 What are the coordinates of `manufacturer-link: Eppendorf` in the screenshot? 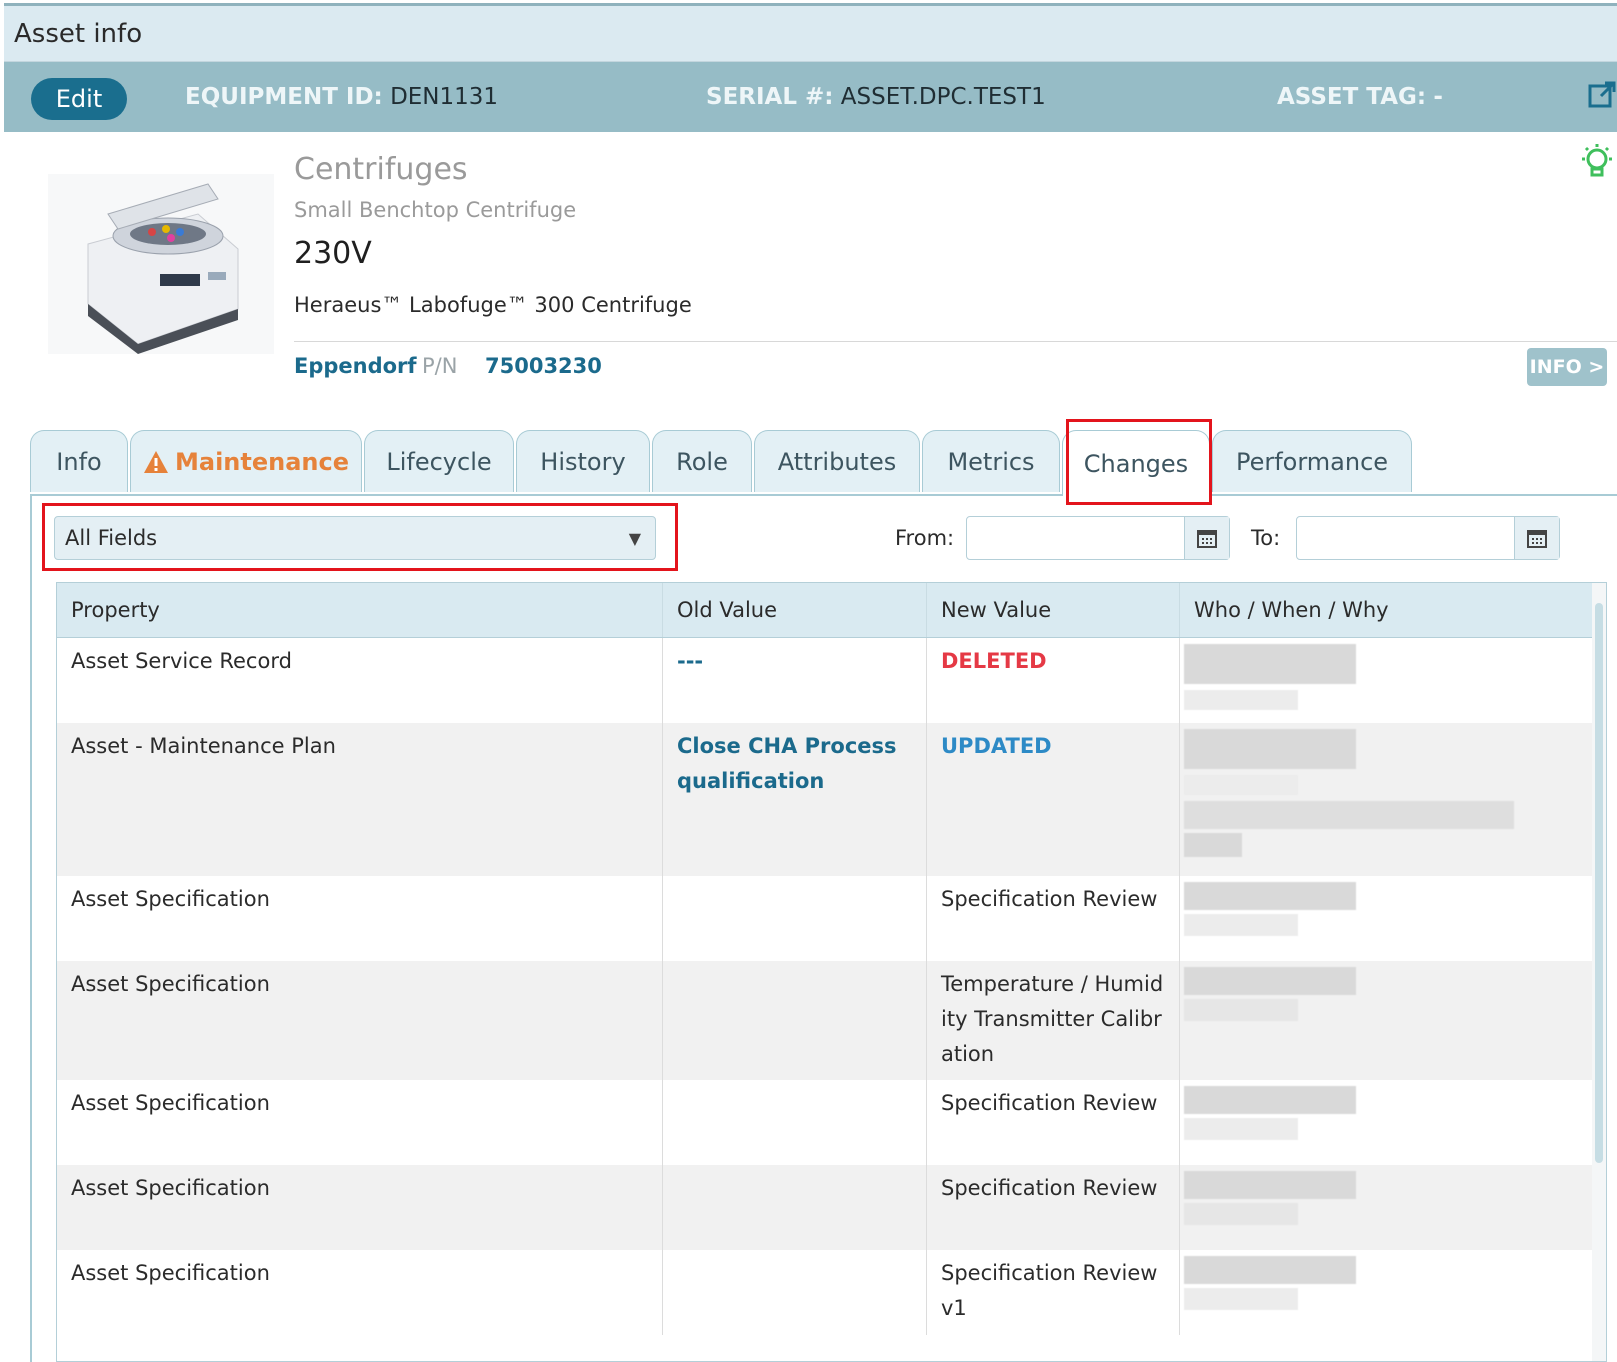 It's located at (355, 366).